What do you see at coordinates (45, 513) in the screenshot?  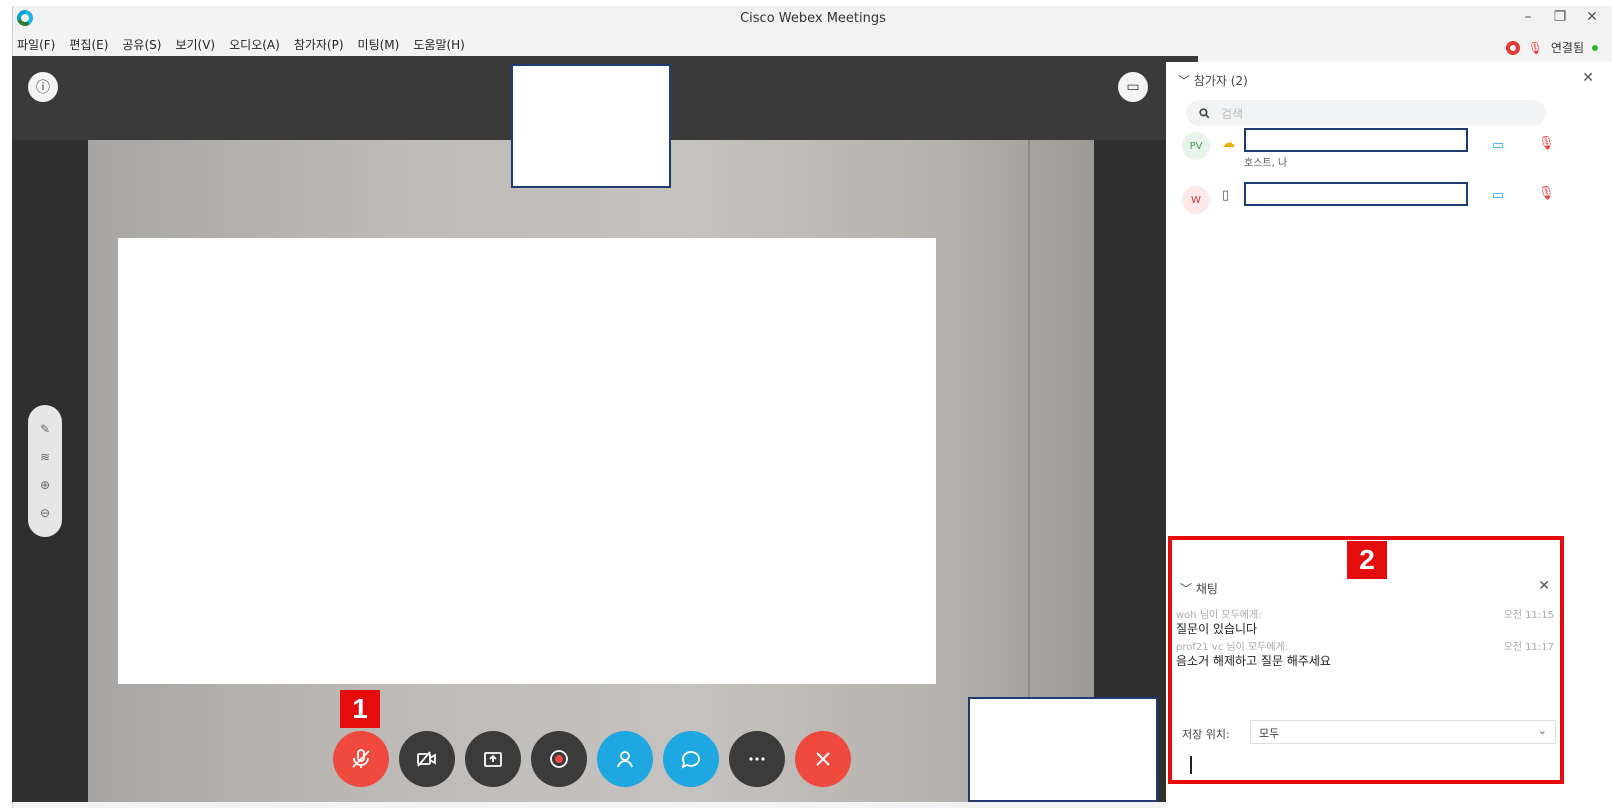 I see `zoom-out-icon: ⊖` at bounding box center [45, 513].